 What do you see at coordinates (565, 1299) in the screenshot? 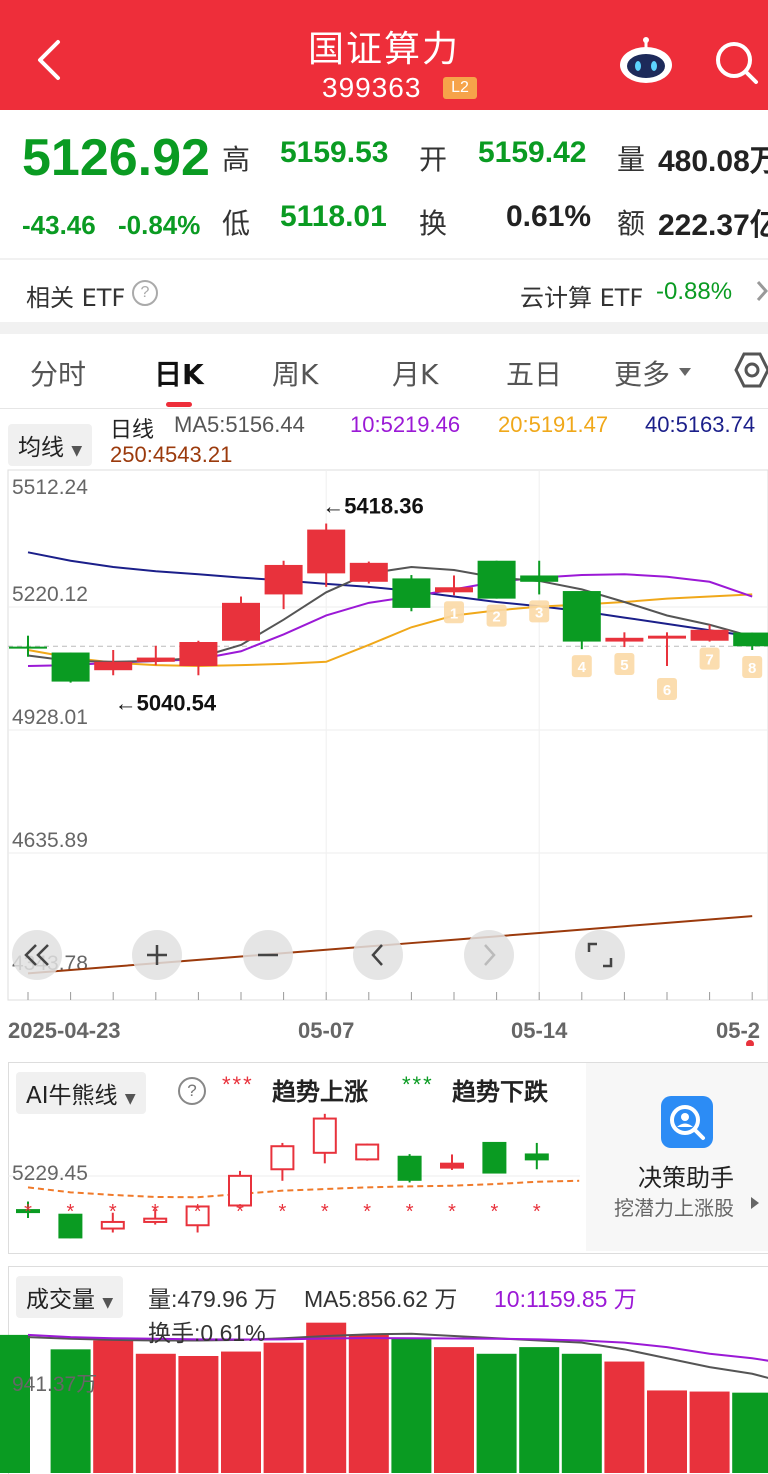
I see `volume-ma10: 10:1159.85 万` at bounding box center [565, 1299].